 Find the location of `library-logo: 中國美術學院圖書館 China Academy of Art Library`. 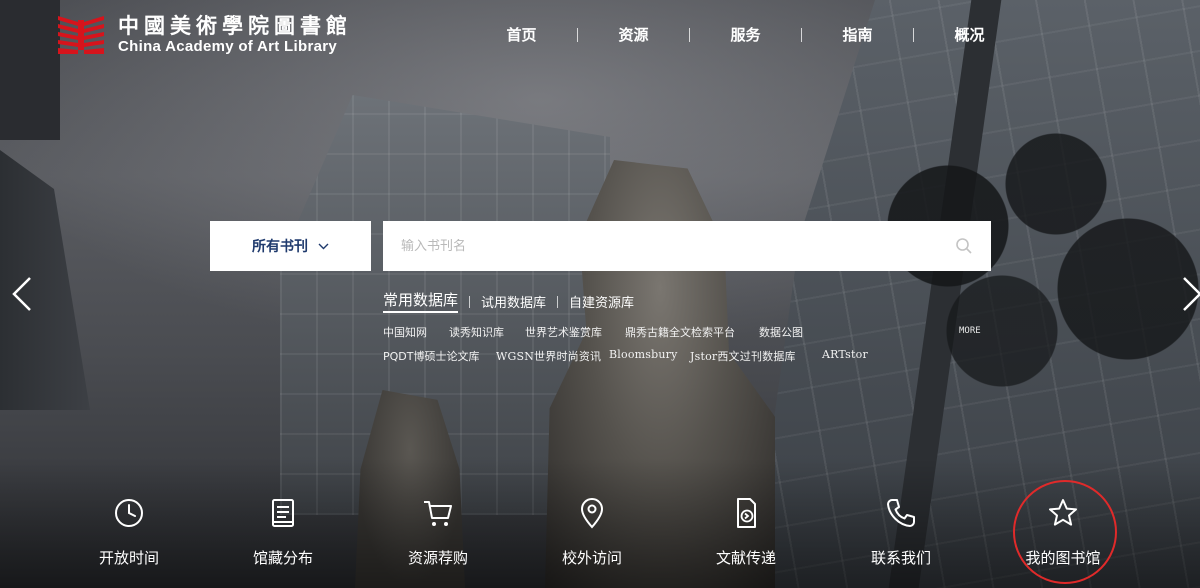

library-logo: 中國美術學院圖書館 China Academy of Art Library is located at coordinates (205, 35).